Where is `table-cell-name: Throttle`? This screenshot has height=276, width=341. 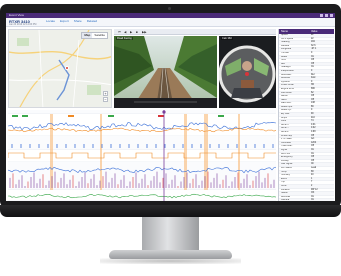 table-cell-name: Throttle is located at coordinates (285, 52).